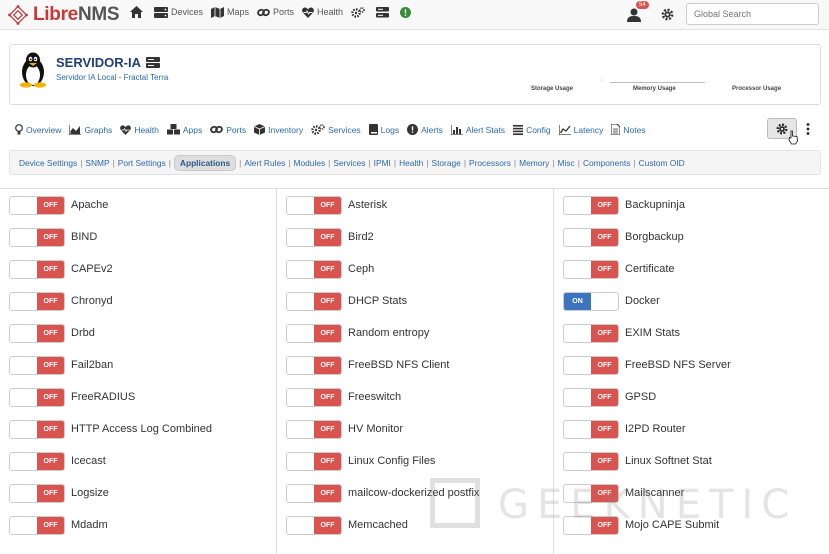 The height and width of the screenshot is (554, 829). What do you see at coordinates (411, 163) in the screenshot?
I see `subnav-health: Health` at bounding box center [411, 163].